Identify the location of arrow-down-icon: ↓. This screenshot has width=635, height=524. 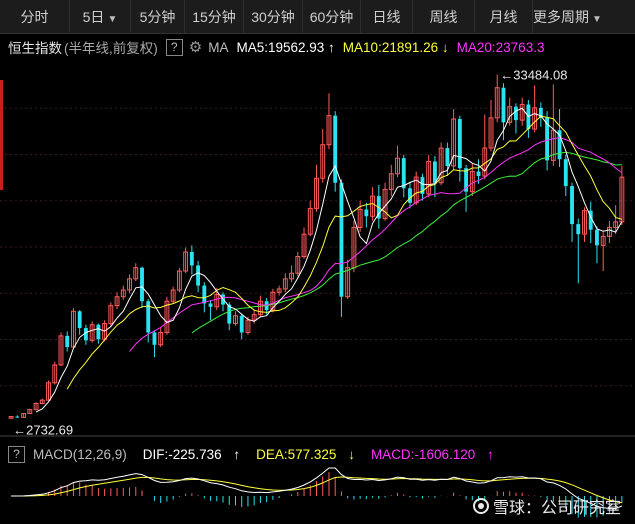
(351, 454).